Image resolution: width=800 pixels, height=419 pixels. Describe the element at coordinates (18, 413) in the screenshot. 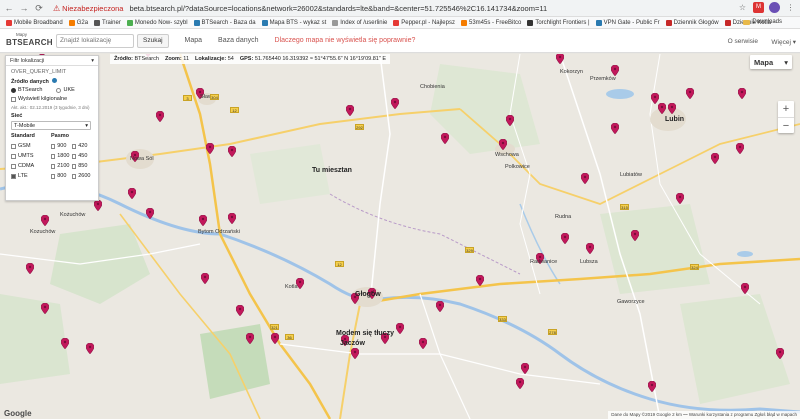

I see `google-logo: Google` at that location.